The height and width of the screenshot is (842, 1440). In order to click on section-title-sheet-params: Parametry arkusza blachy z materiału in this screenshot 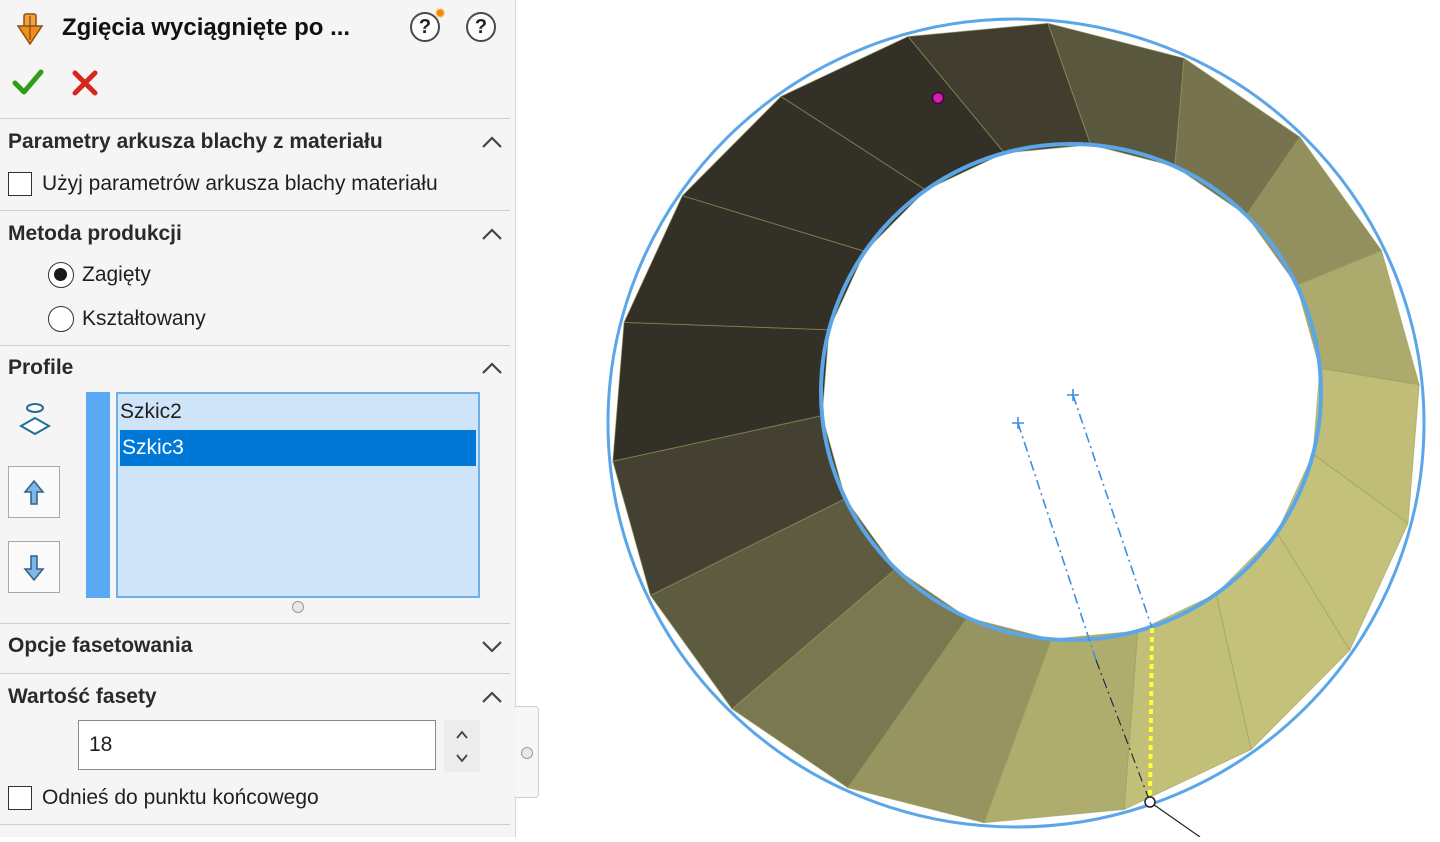, I will do `click(195, 142)`.